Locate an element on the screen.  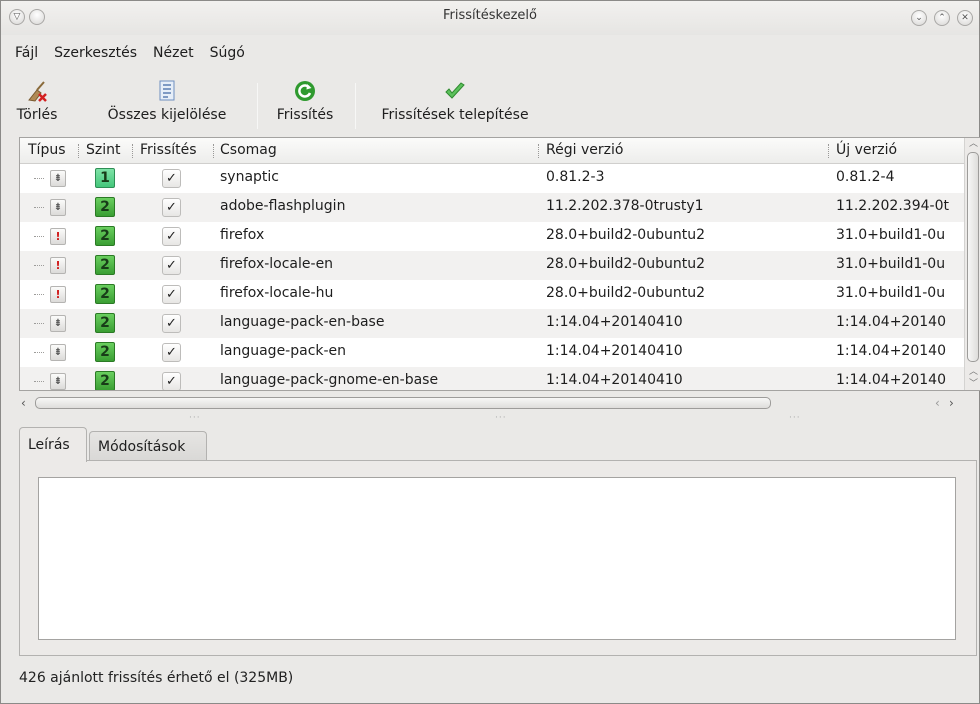
column-header-new-version: Új verzió is located at coordinates (866, 150).